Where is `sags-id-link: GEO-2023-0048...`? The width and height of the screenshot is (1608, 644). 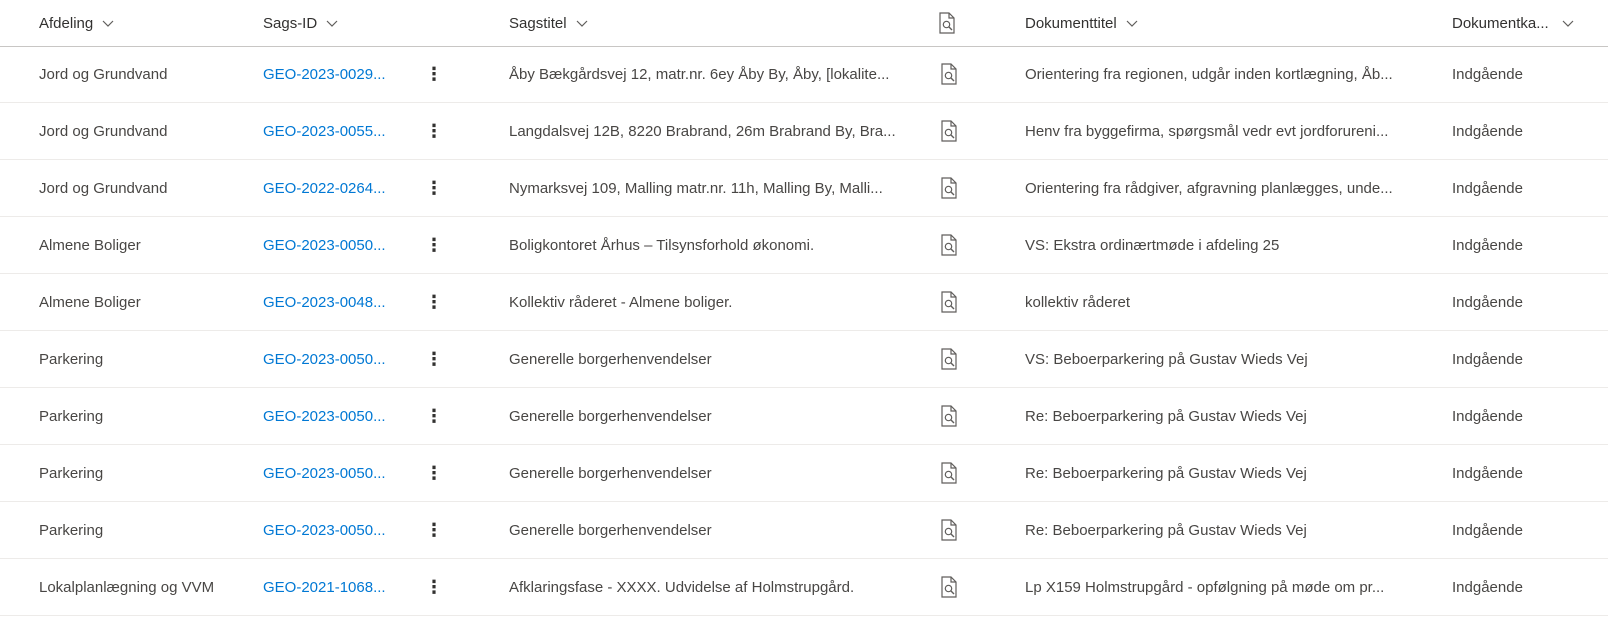 sags-id-link: GEO-2023-0048... is located at coordinates (328, 302).